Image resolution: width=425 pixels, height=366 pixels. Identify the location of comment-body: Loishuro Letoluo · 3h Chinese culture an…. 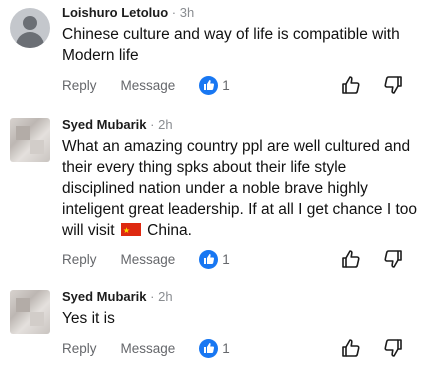
(239, 35).